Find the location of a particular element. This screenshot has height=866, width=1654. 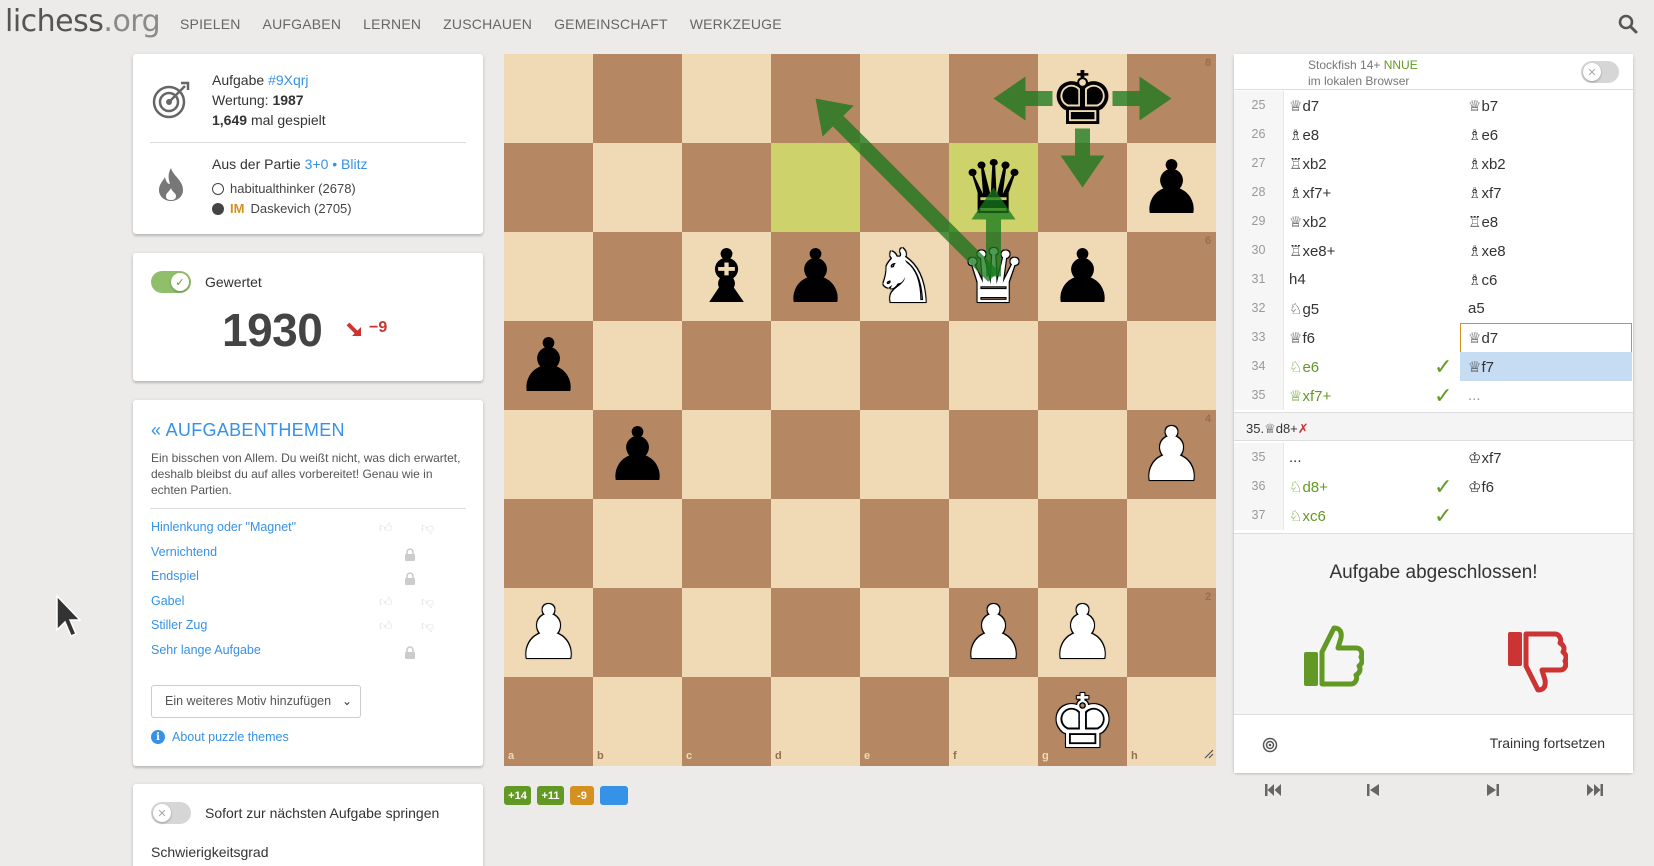

nav-tools: WERKZEUGE is located at coordinates (736, 24).